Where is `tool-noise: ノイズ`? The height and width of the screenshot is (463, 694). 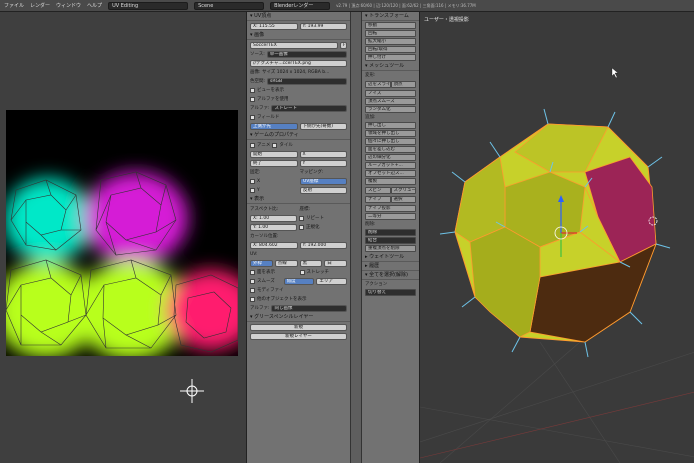 tool-noise: ノイズ is located at coordinates (390, 93).